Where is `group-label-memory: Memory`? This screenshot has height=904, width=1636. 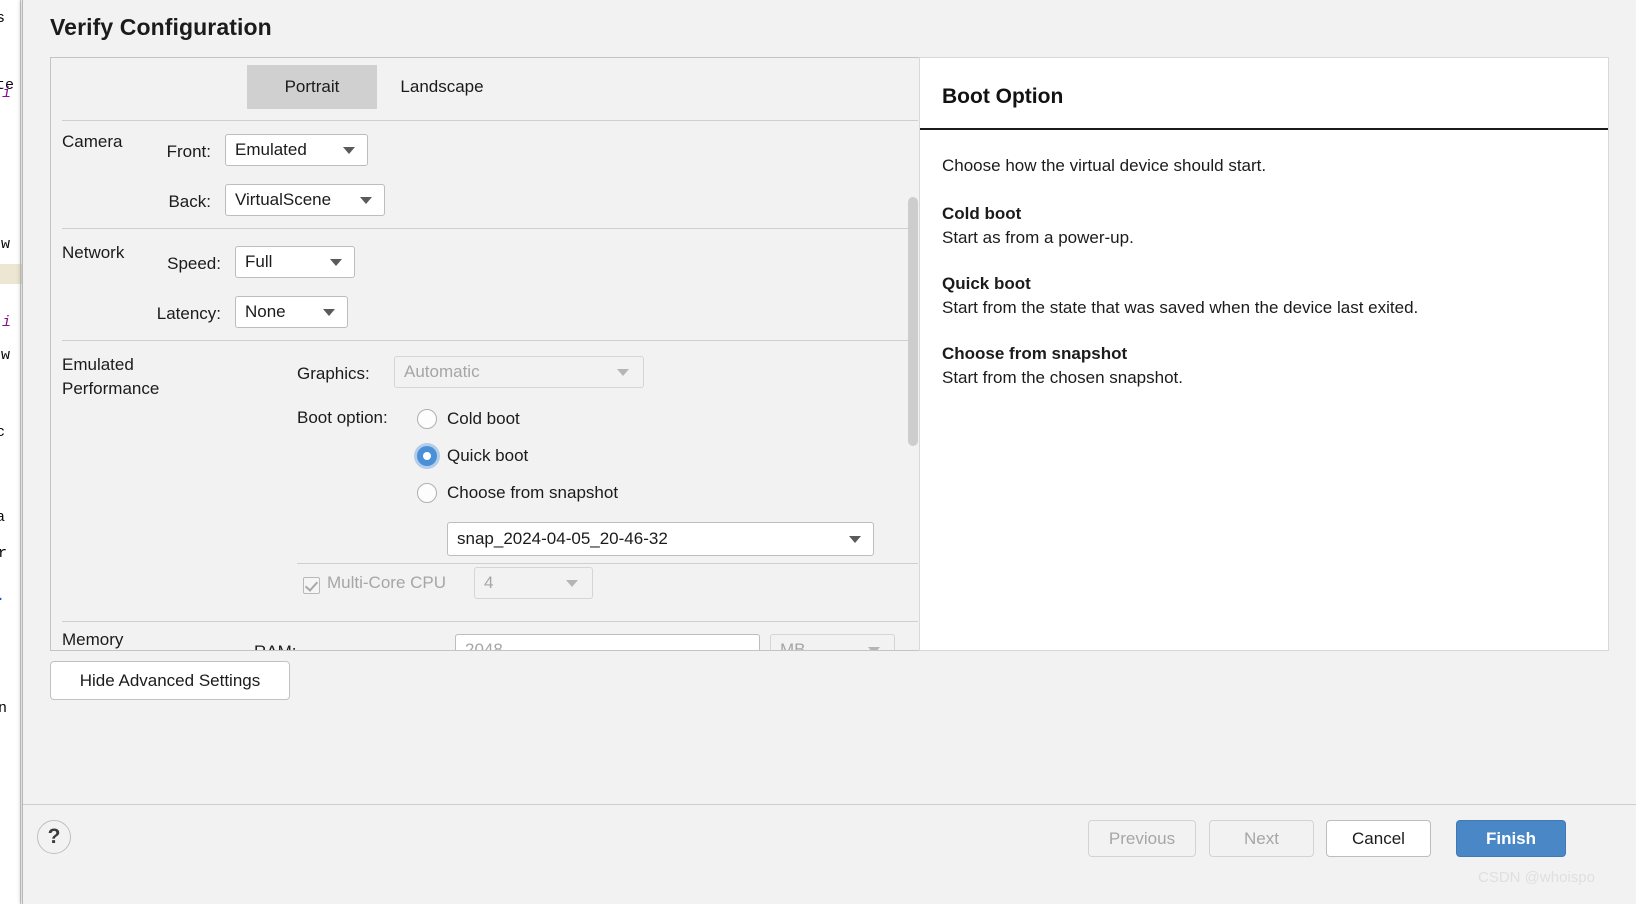
group-label-memory: Memory is located at coordinates (93, 639).